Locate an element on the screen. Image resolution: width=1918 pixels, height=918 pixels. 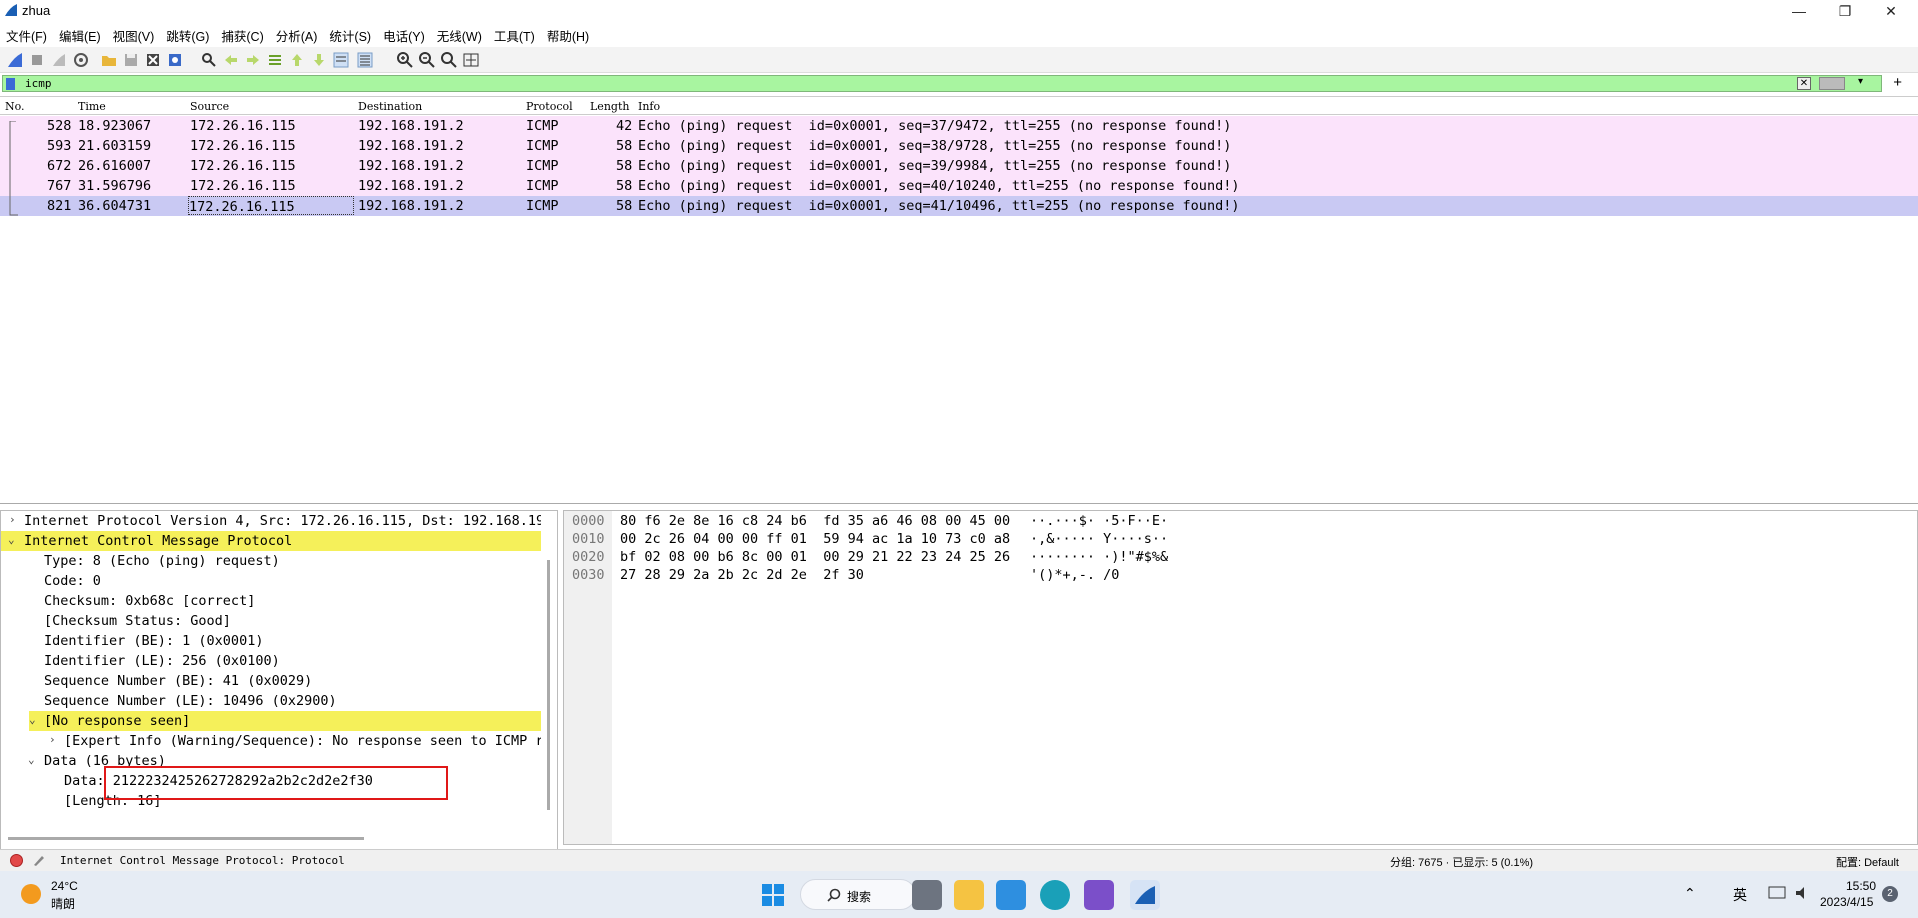
byte-ascii: ········ ·)!"#$%& is located at coordinates (1099, 557).